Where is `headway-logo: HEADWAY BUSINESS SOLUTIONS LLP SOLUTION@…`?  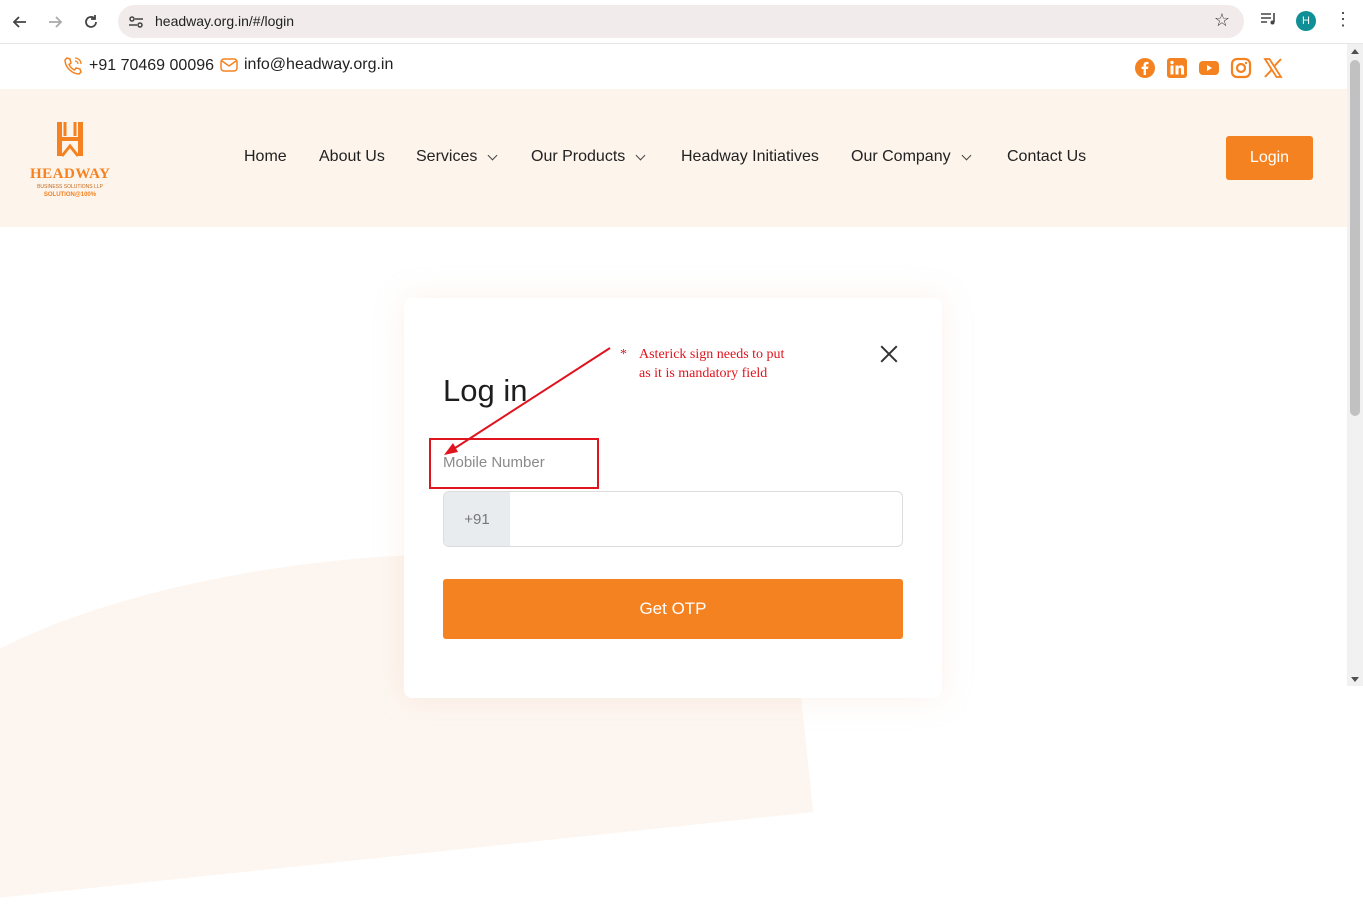 headway-logo: HEADWAY BUSINESS SOLUTIONS LLP SOLUTION@… is located at coordinates (70, 159).